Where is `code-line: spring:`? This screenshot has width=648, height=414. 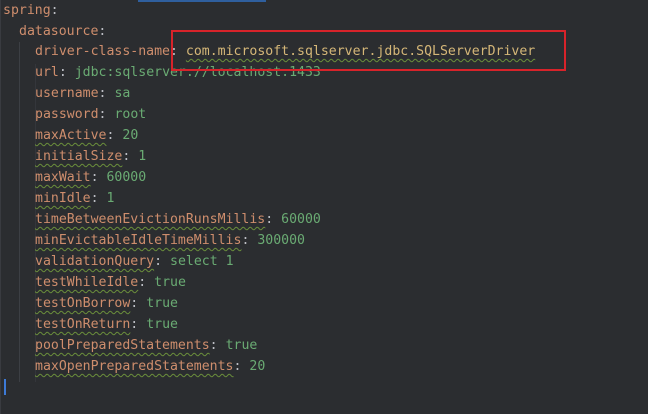
code-line: spring: is located at coordinates (31, 10).